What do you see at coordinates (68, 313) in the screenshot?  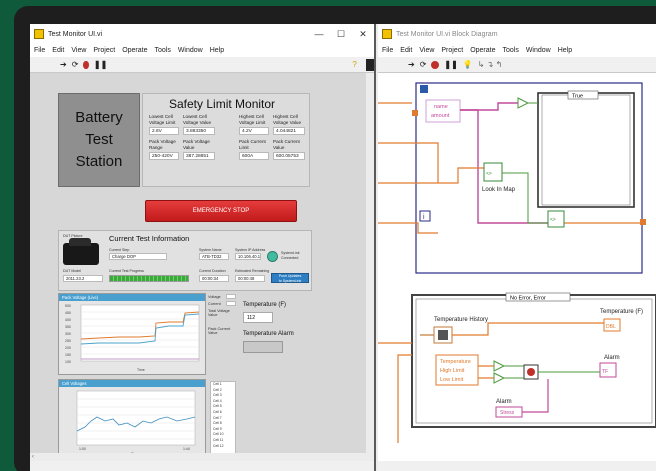 I see `ytick: 450` at bounding box center [68, 313].